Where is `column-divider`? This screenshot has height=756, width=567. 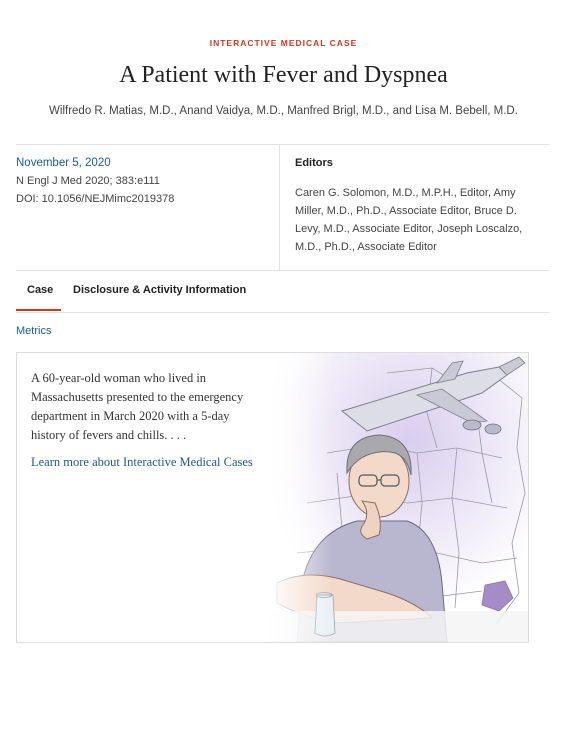
column-divider is located at coordinates (279, 207).